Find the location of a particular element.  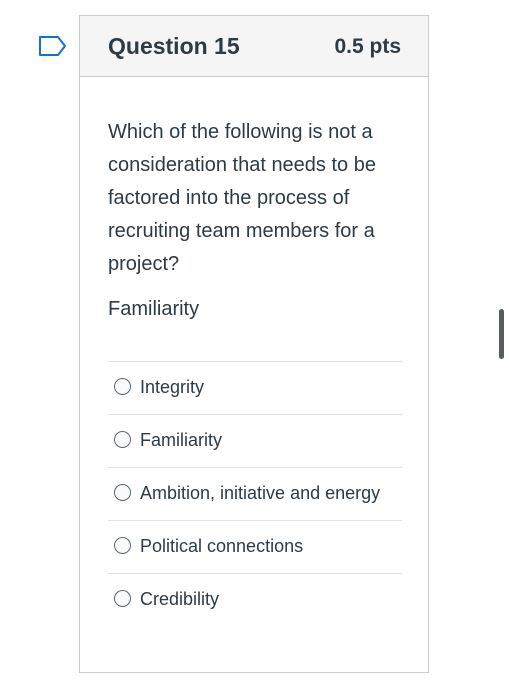

answer-option: Political connections is located at coordinates (255, 546).